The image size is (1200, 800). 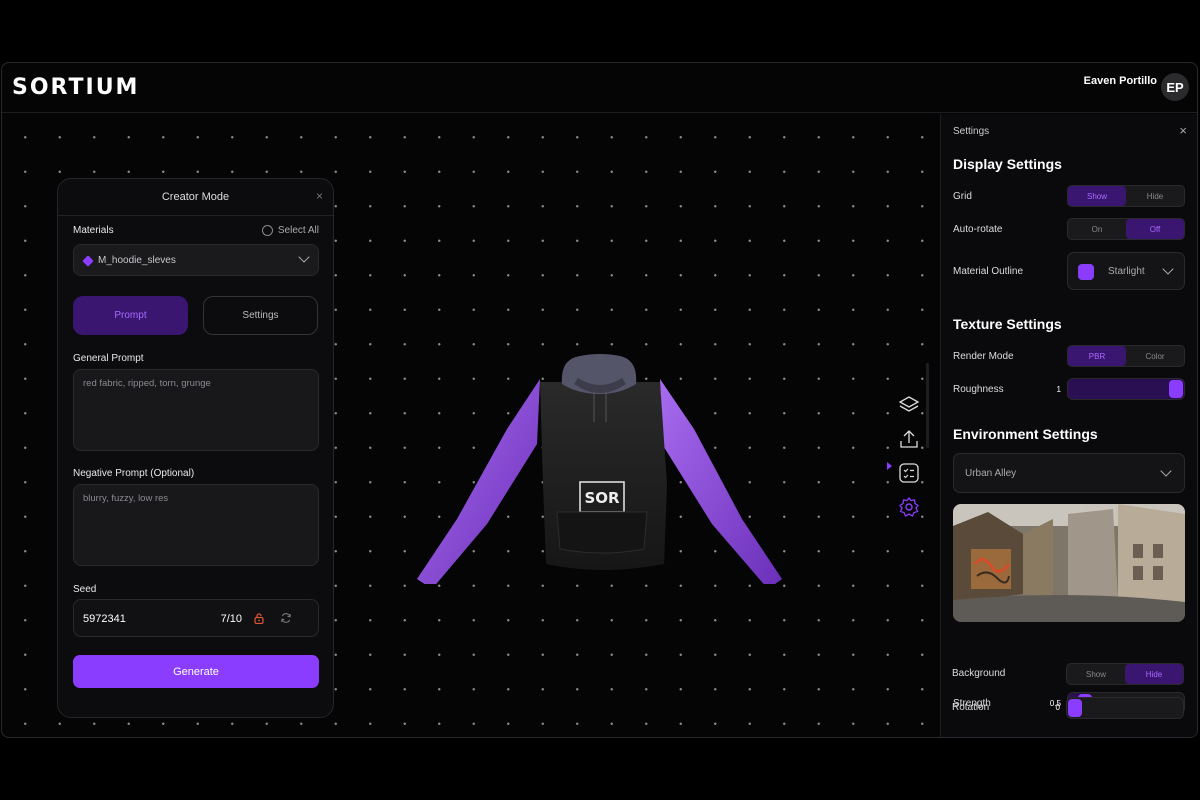 What do you see at coordinates (88, 261) in the screenshot?
I see `cube-icon` at bounding box center [88, 261].